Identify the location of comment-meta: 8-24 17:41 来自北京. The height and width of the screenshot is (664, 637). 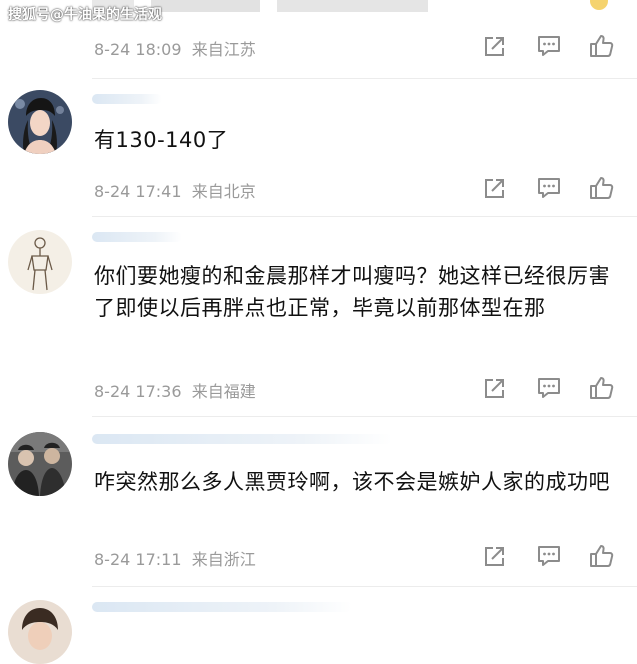
(175, 190).